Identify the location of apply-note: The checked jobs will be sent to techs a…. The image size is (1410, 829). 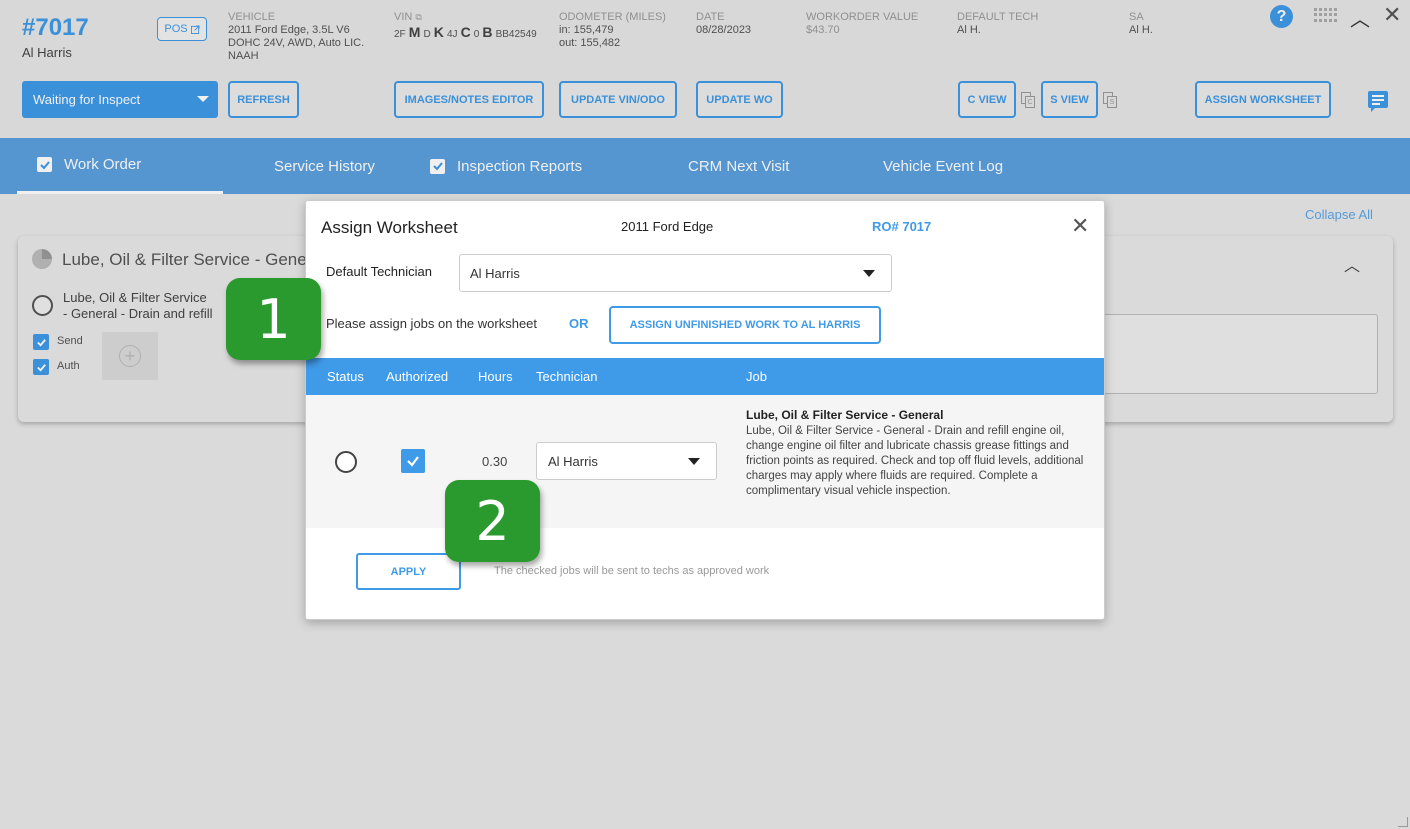
(632, 571).